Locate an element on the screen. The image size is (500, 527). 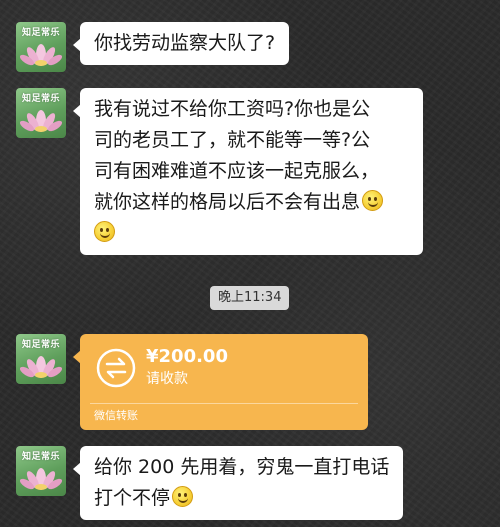
message-line: 打个不停 is located at coordinates (132, 498).